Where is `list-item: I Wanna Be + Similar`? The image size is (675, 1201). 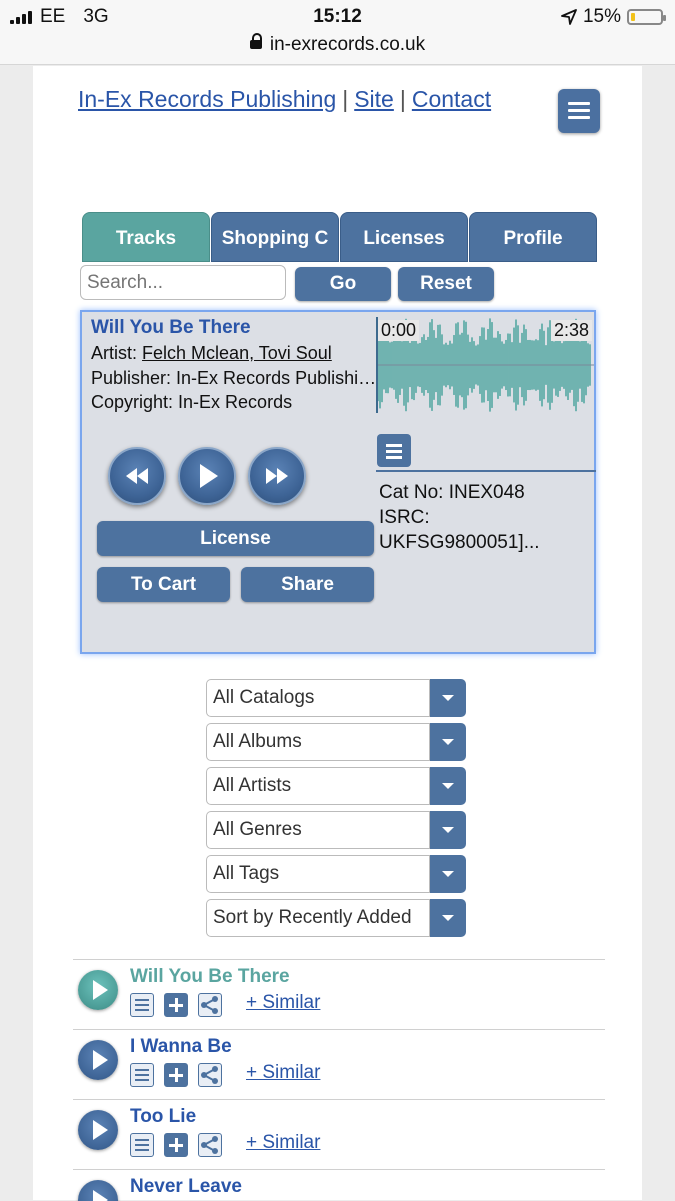 list-item: I Wanna Be + Similar is located at coordinates (339, 1064).